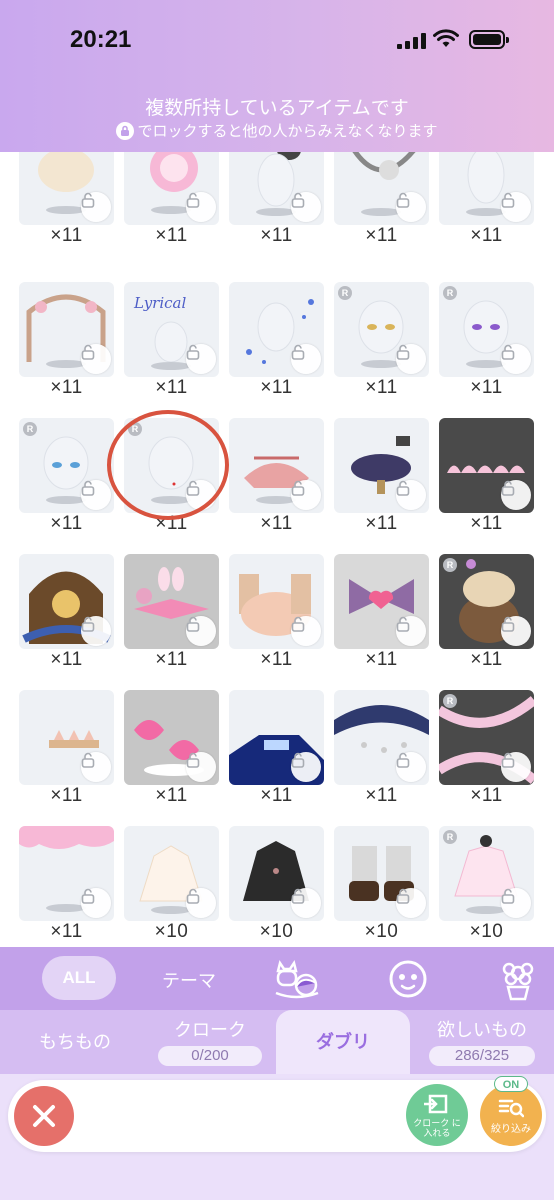  I want to click on category-all-button: ALL, so click(79, 978).